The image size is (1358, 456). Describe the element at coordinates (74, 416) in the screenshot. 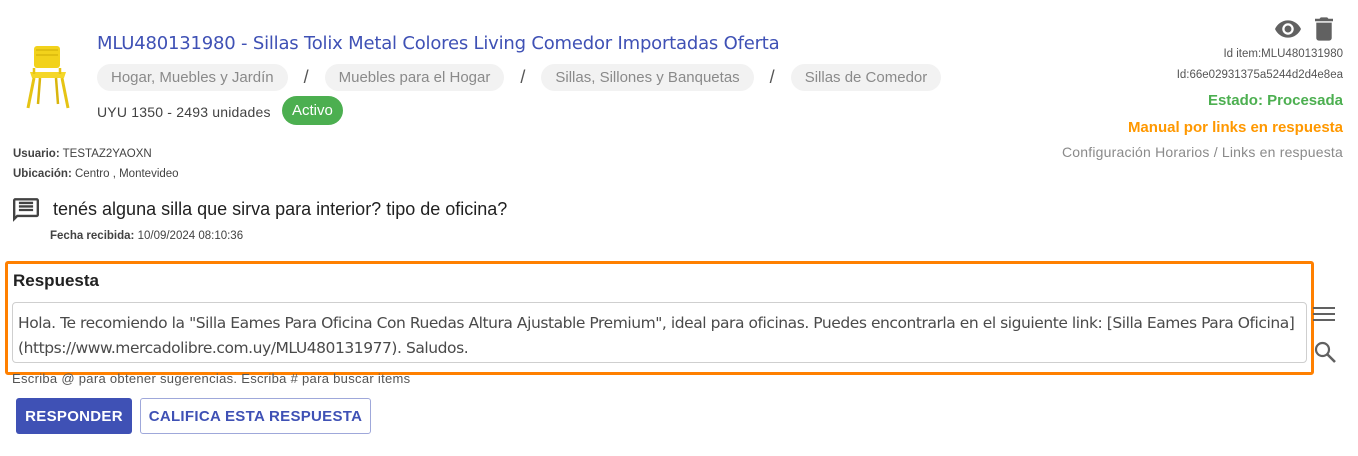

I see `responder-button: RESPONDER` at that location.